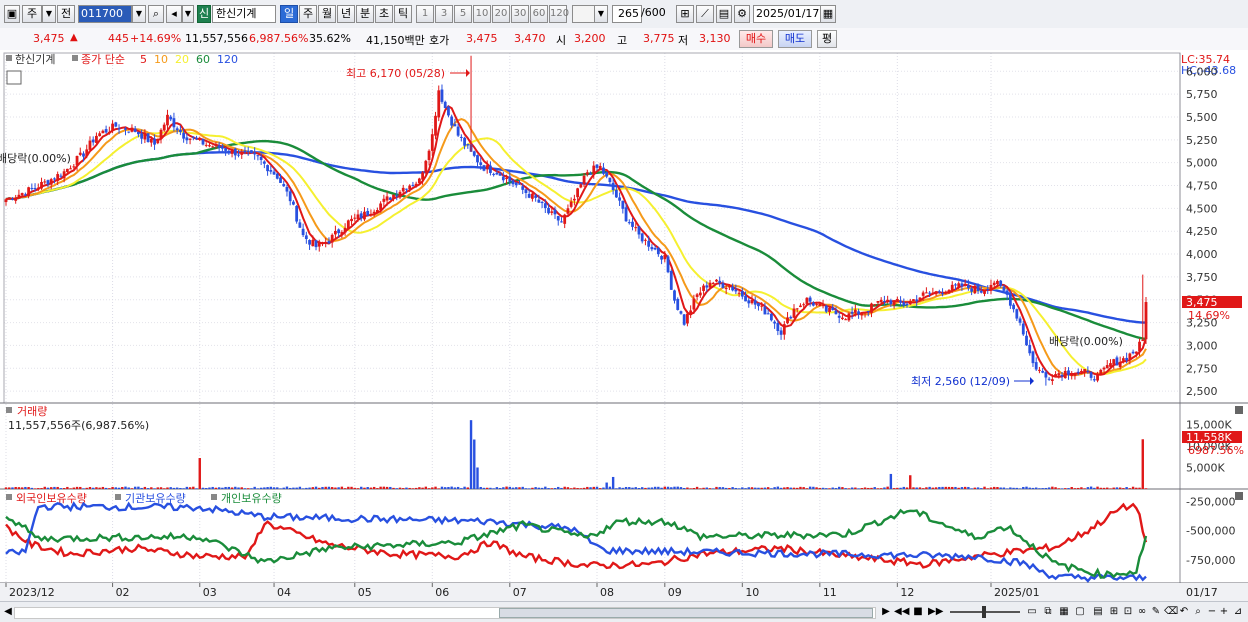 The height and width of the screenshot is (622, 1248). What do you see at coordinates (1171, 612) in the screenshot?
I see `eraser-icon: ⌫` at bounding box center [1171, 612].